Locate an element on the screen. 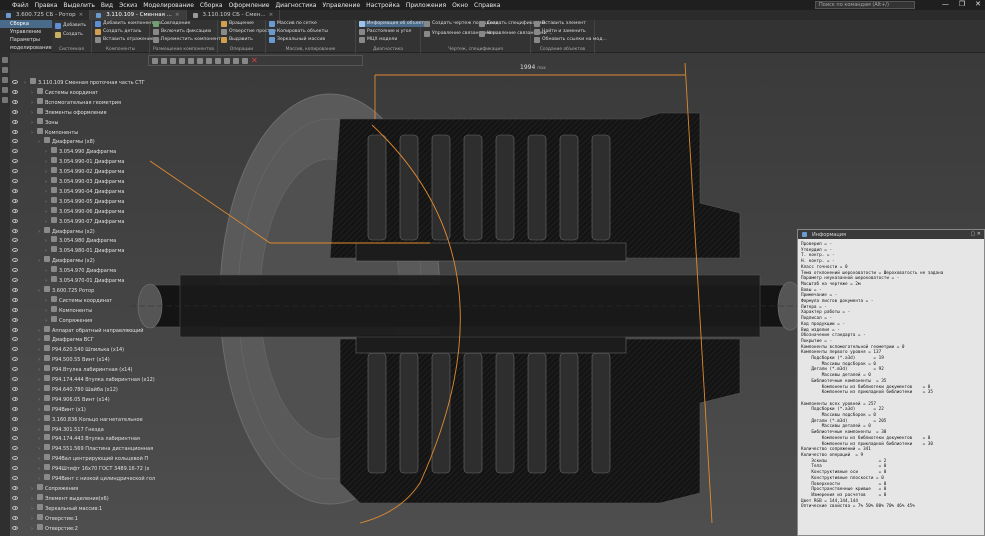 This screenshot has height=536, width=985. maximize-button: ❐ is located at coordinates (962, 4).